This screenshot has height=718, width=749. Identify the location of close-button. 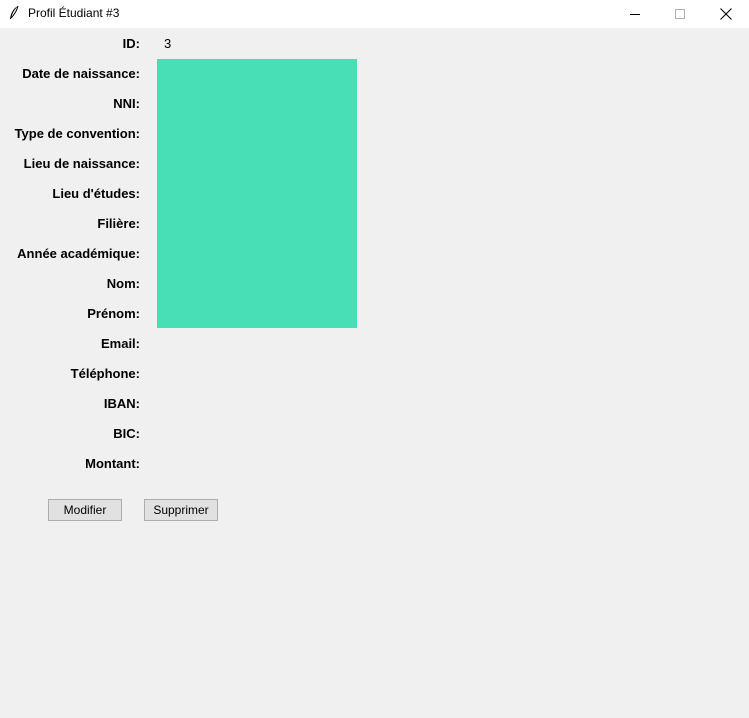
(726, 14).